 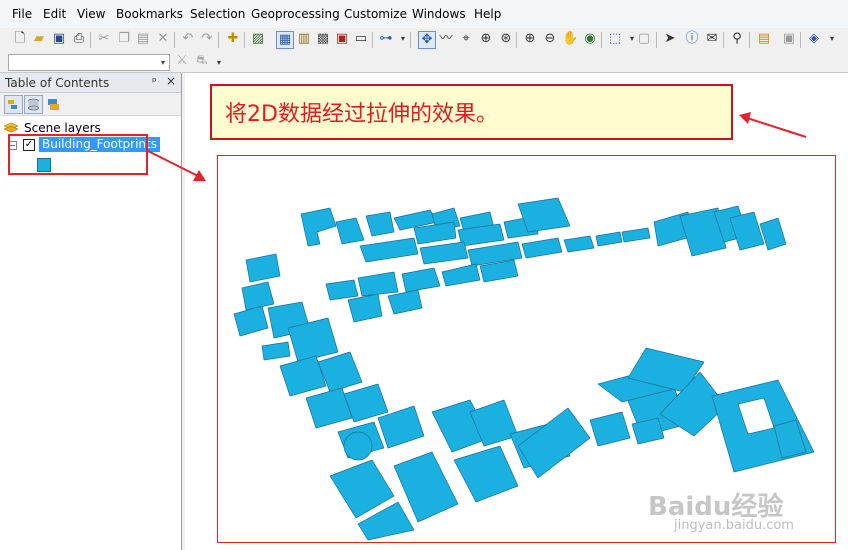 What do you see at coordinates (424, 62) in the screenshot?
I see `layer-toolbar: ▾ ⚔ ⛐ ▾` at bounding box center [424, 62].